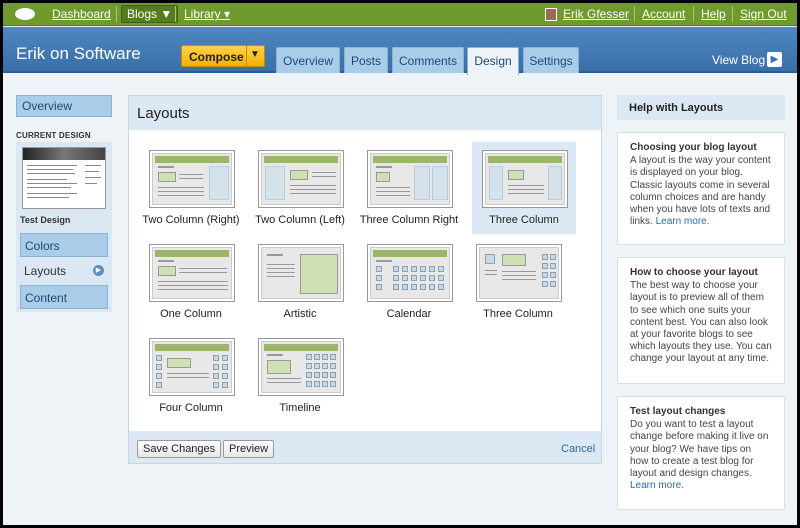 This screenshot has width=800, height=528. I want to click on layout-name: Three Column Right, so click(409, 220).